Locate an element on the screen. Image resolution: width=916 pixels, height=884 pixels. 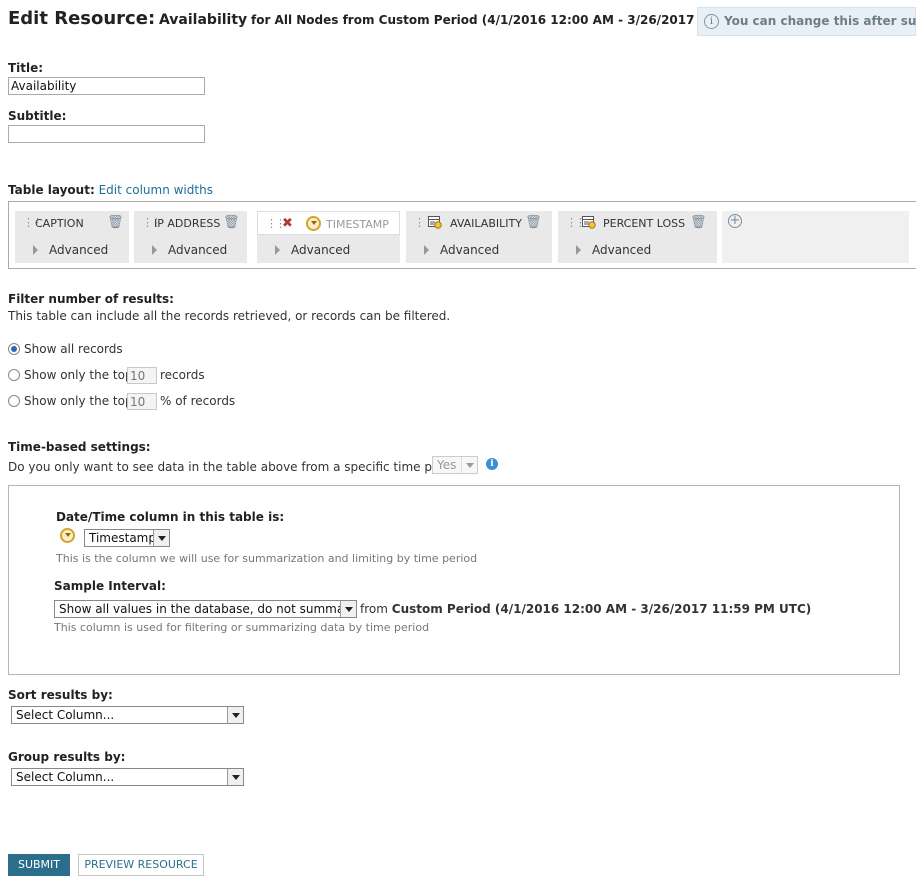
column-label: IP ADDRESS is located at coordinates (187, 223).